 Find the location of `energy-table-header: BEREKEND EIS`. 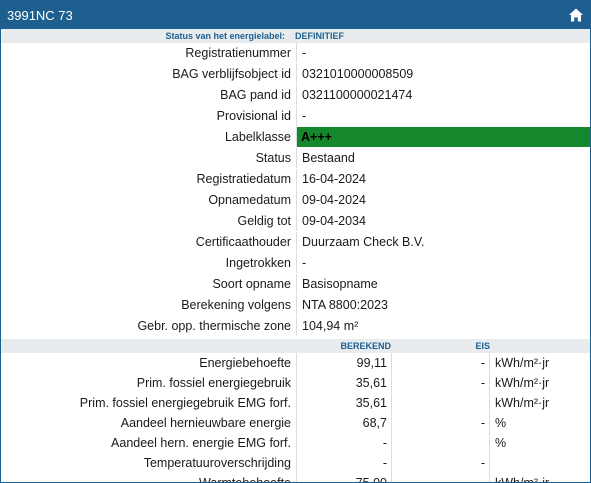

energy-table-header: BEREKEND EIS is located at coordinates (295, 346).